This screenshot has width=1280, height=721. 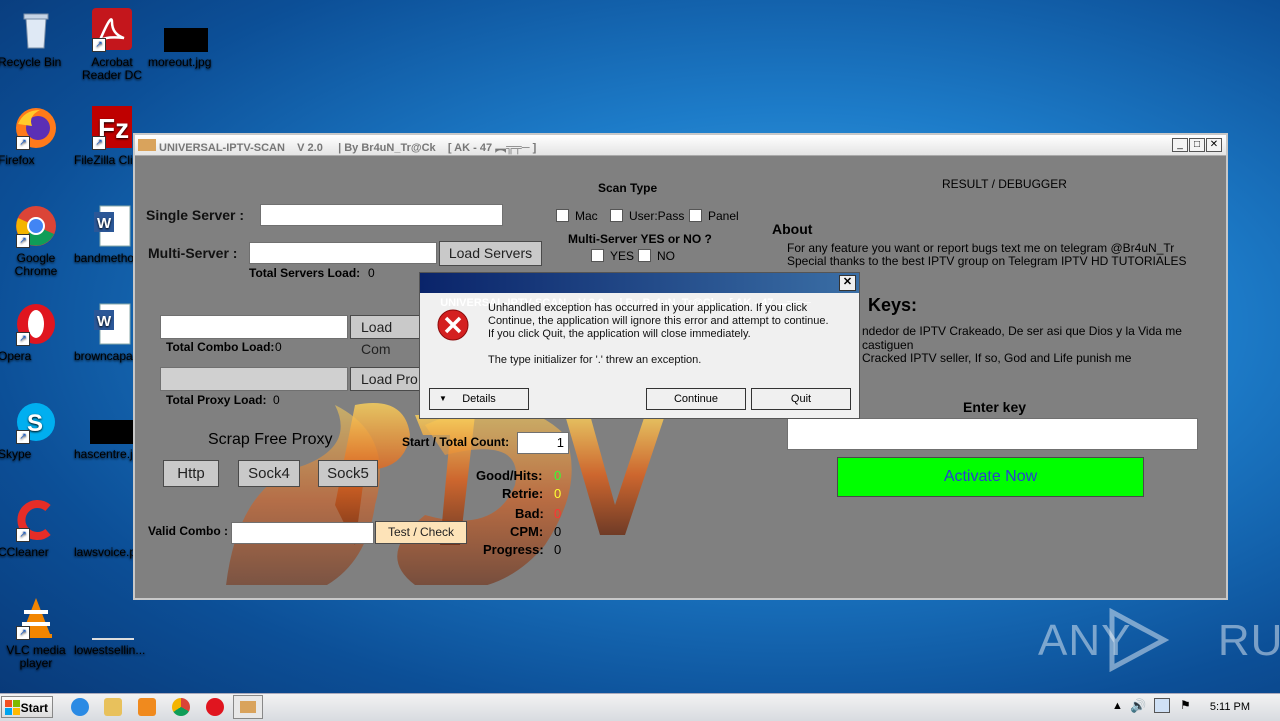 What do you see at coordinates (543, 443) in the screenshot?
I see `start-count-input: 1` at bounding box center [543, 443].